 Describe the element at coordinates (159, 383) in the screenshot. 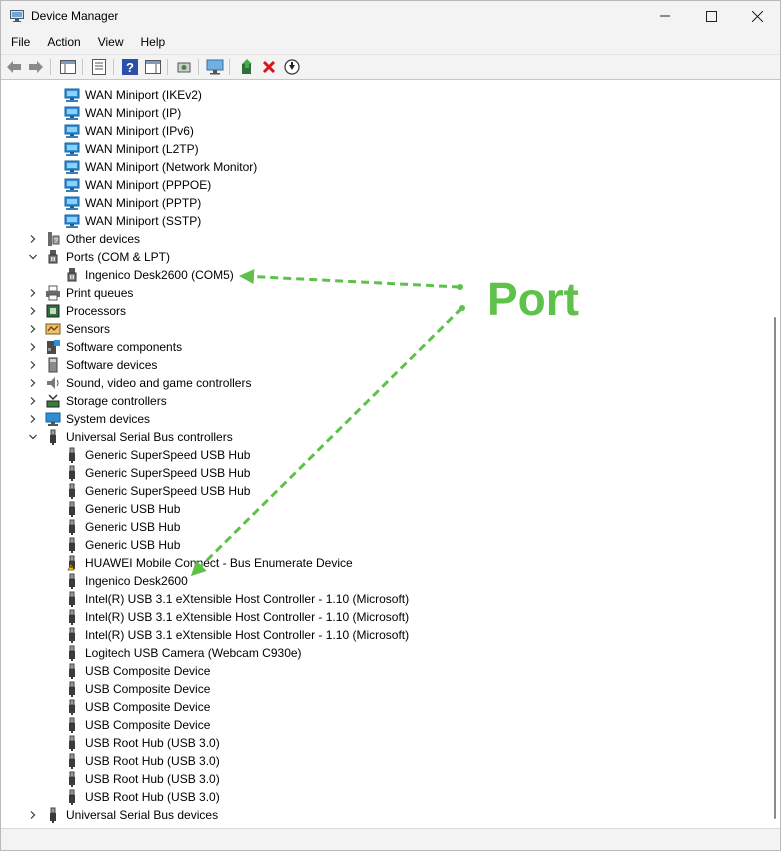

I see `tree-item-label: Sound, video and game controllers` at that location.